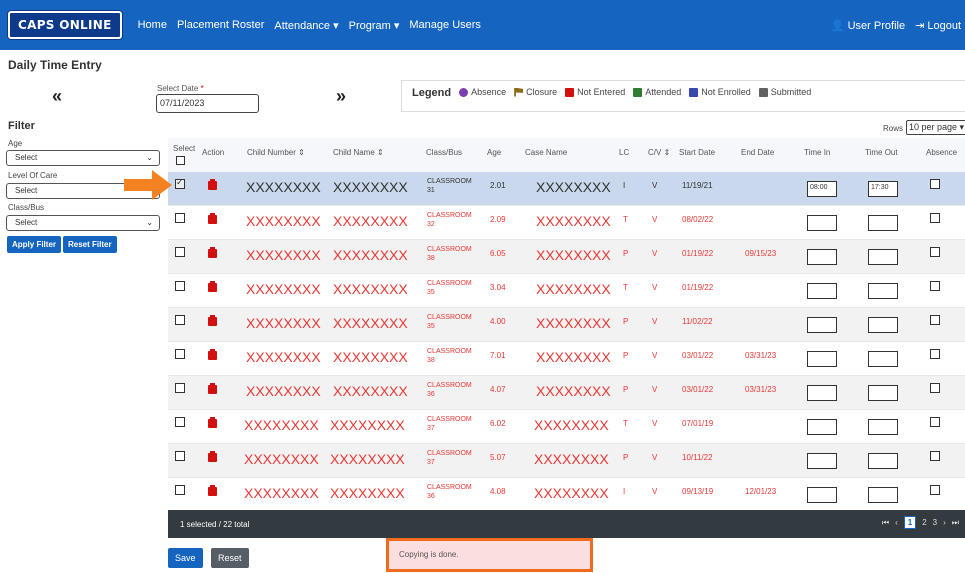  What do you see at coordinates (955, 523) in the screenshot?
I see `last-page-button: ⏭` at bounding box center [955, 523].